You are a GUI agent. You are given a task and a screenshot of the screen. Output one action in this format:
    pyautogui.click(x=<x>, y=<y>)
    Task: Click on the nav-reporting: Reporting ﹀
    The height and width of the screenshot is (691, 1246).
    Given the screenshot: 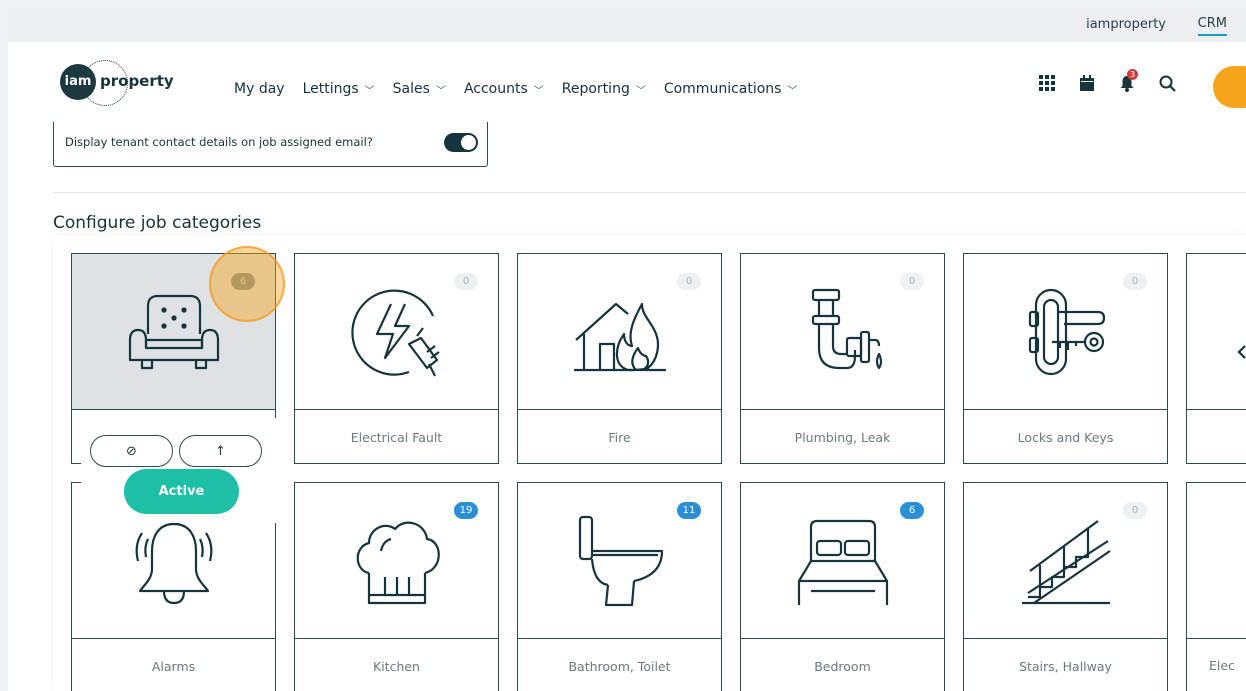 What is the action you would take?
    pyautogui.click(x=604, y=89)
    